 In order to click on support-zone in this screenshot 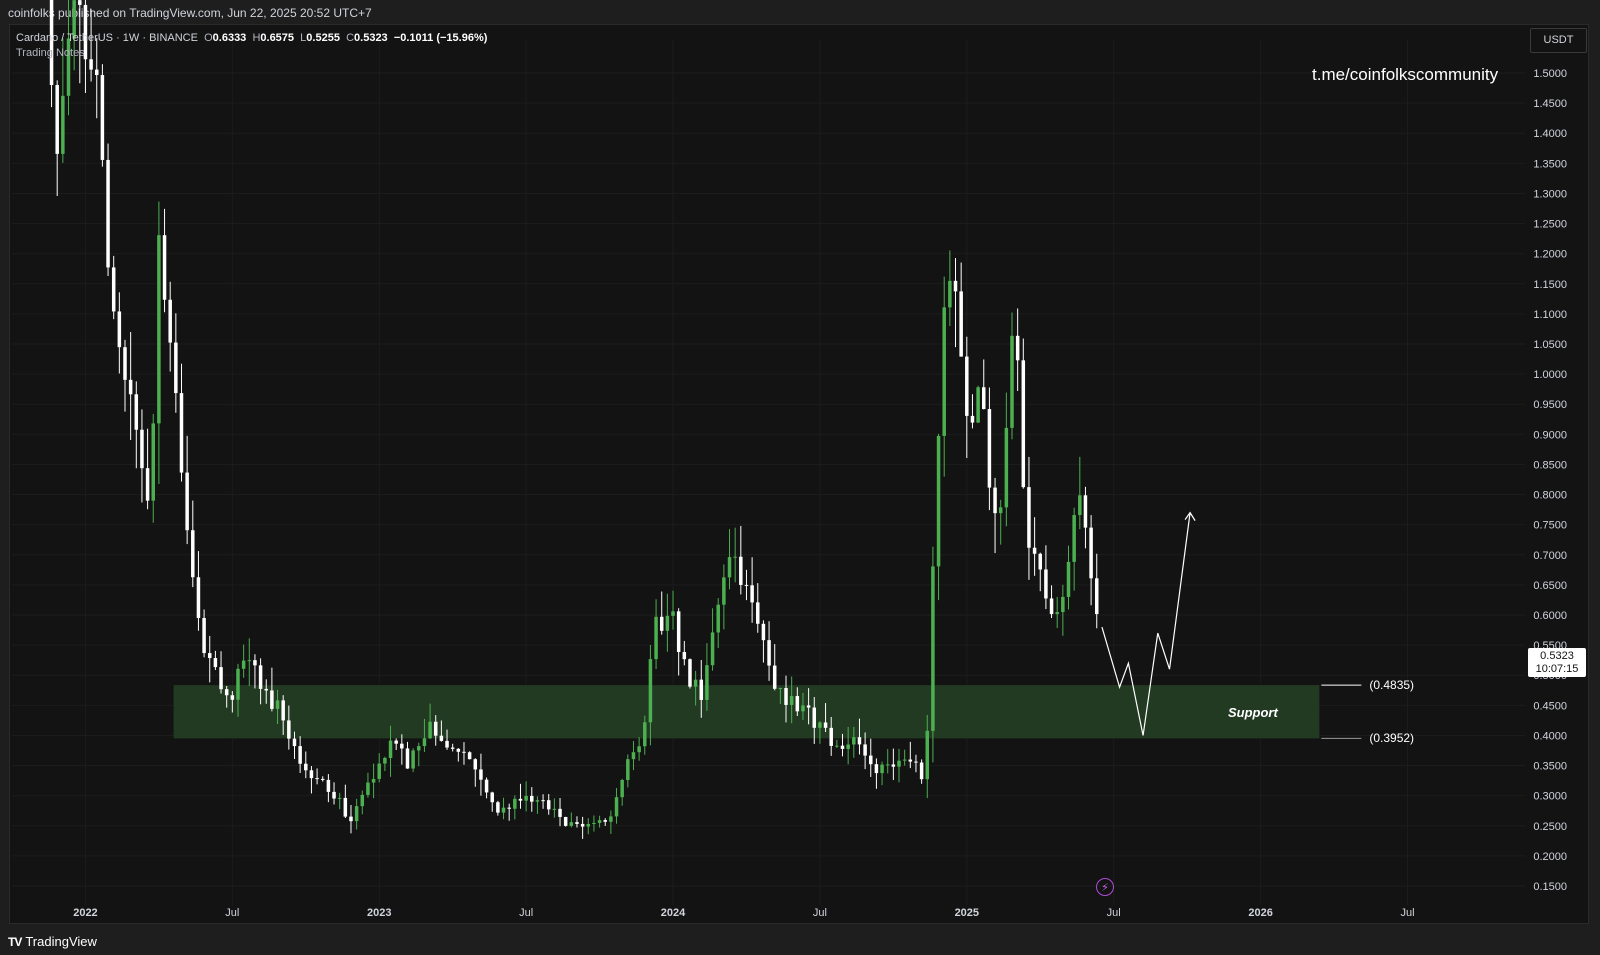, I will do `click(747, 711)`.